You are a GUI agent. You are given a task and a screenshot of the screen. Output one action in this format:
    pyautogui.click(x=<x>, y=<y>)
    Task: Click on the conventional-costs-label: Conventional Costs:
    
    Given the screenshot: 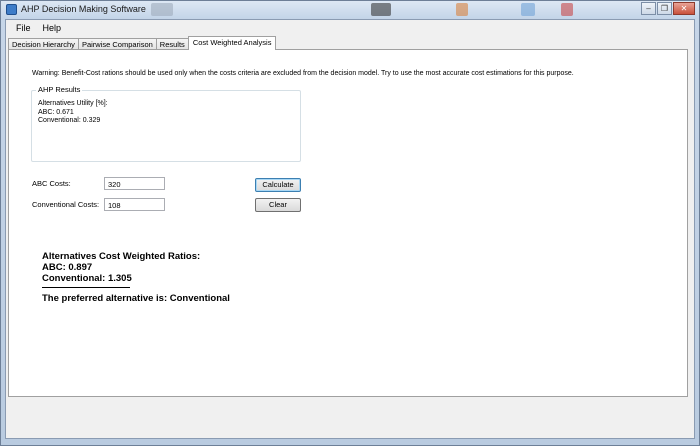 What is the action you would take?
    pyautogui.click(x=66, y=204)
    